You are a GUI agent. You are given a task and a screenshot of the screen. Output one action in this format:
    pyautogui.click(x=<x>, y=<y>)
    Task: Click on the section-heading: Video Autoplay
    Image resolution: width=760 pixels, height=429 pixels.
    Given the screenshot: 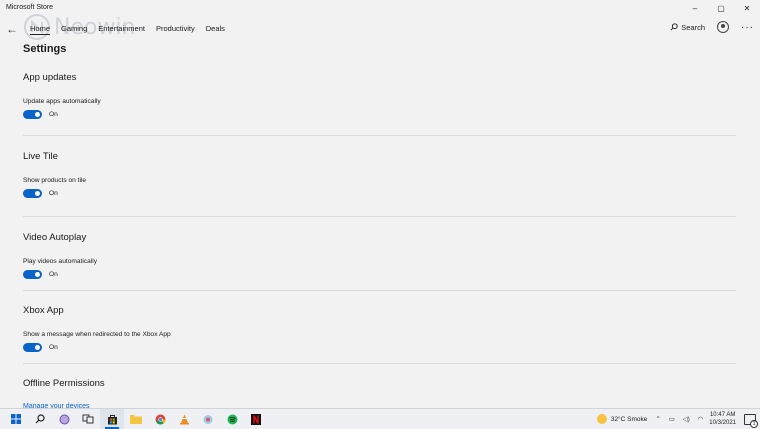 What is the action you would take?
    pyautogui.click(x=55, y=237)
    